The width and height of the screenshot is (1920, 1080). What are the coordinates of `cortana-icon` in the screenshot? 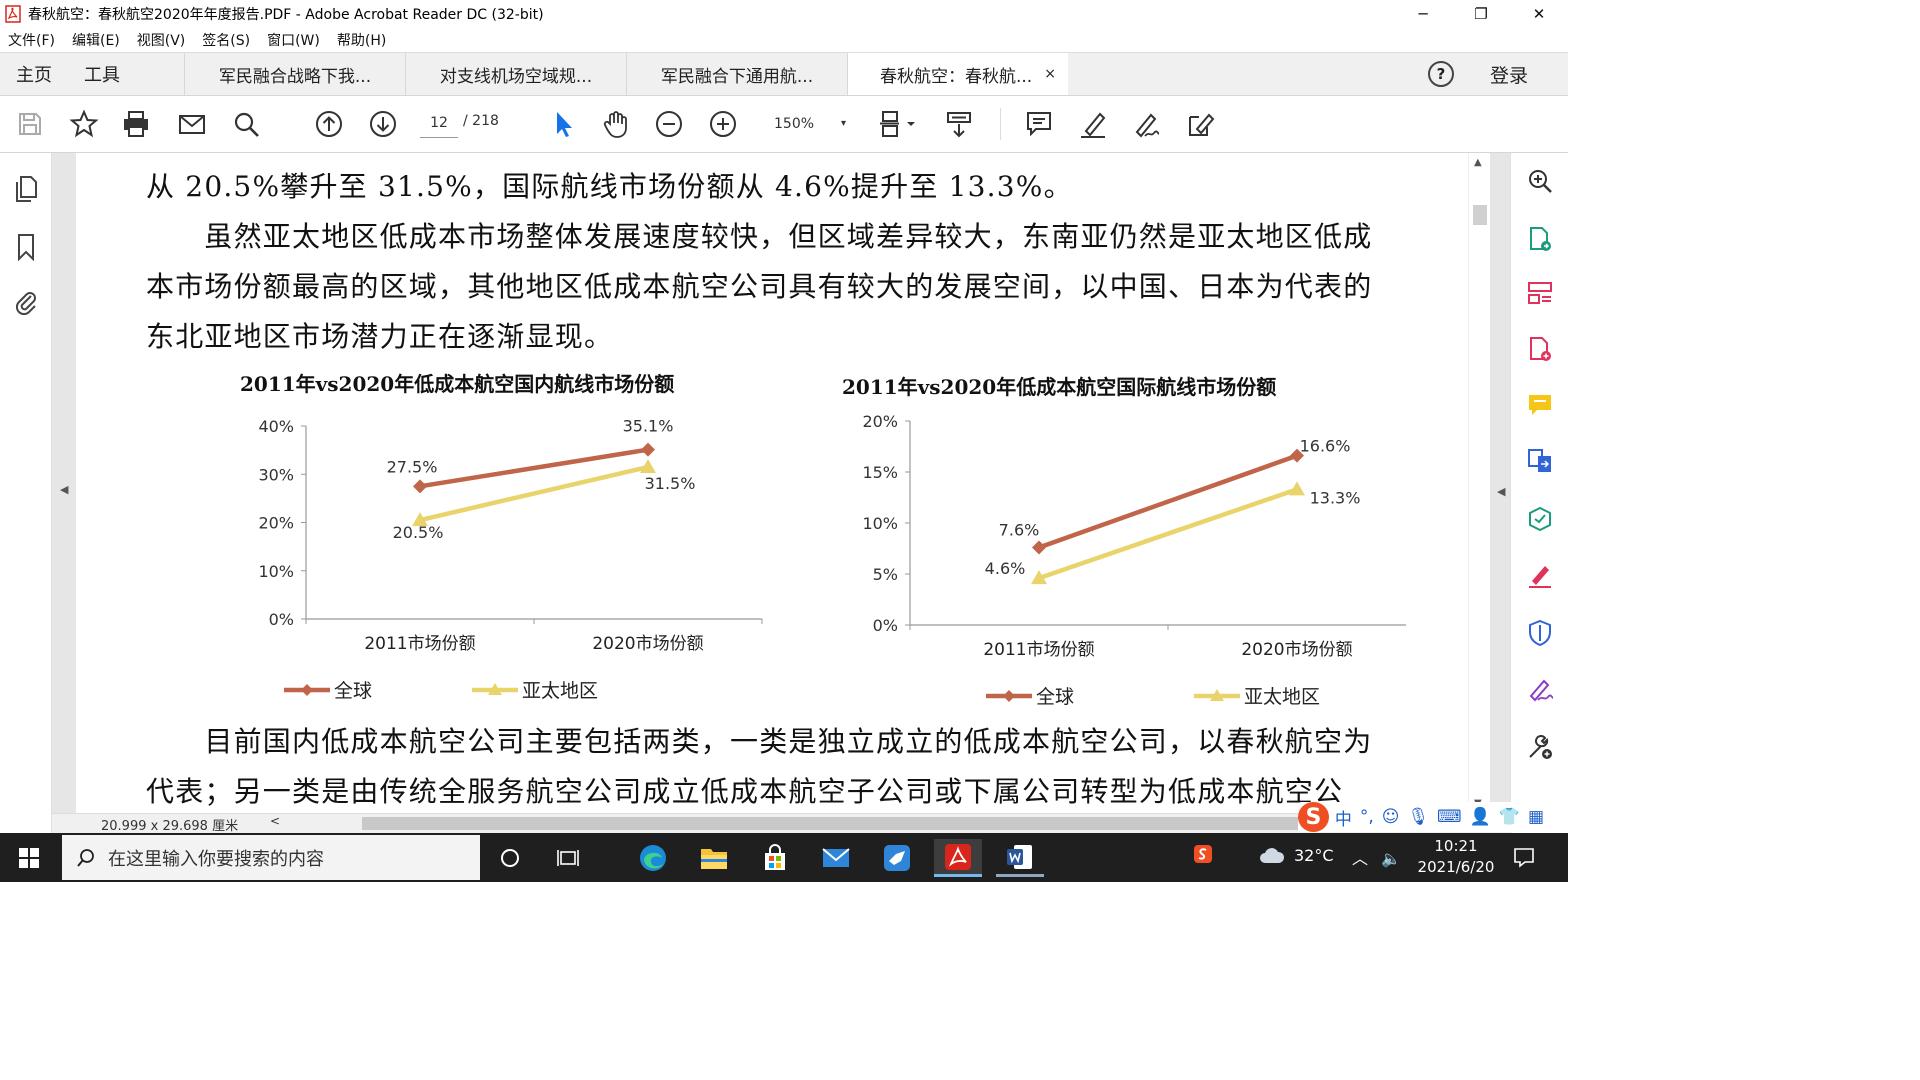 It's located at (510, 858).